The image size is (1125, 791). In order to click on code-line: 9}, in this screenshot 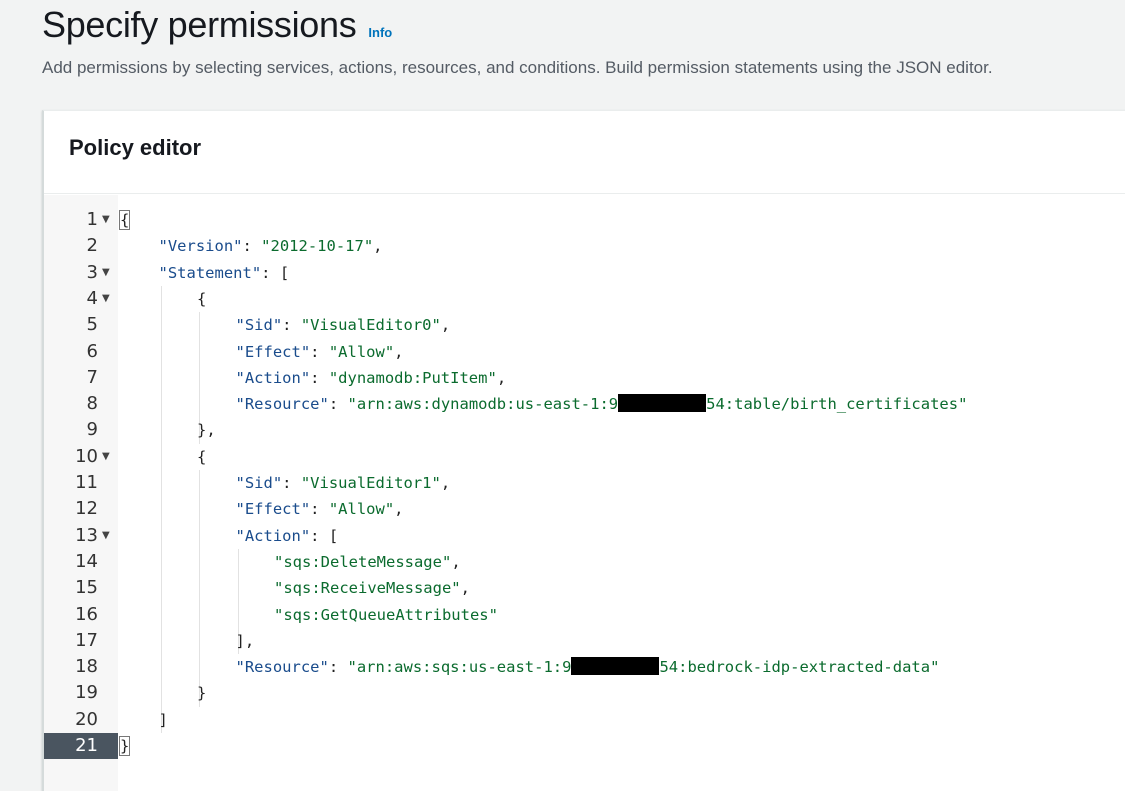, I will do `click(584, 430)`.